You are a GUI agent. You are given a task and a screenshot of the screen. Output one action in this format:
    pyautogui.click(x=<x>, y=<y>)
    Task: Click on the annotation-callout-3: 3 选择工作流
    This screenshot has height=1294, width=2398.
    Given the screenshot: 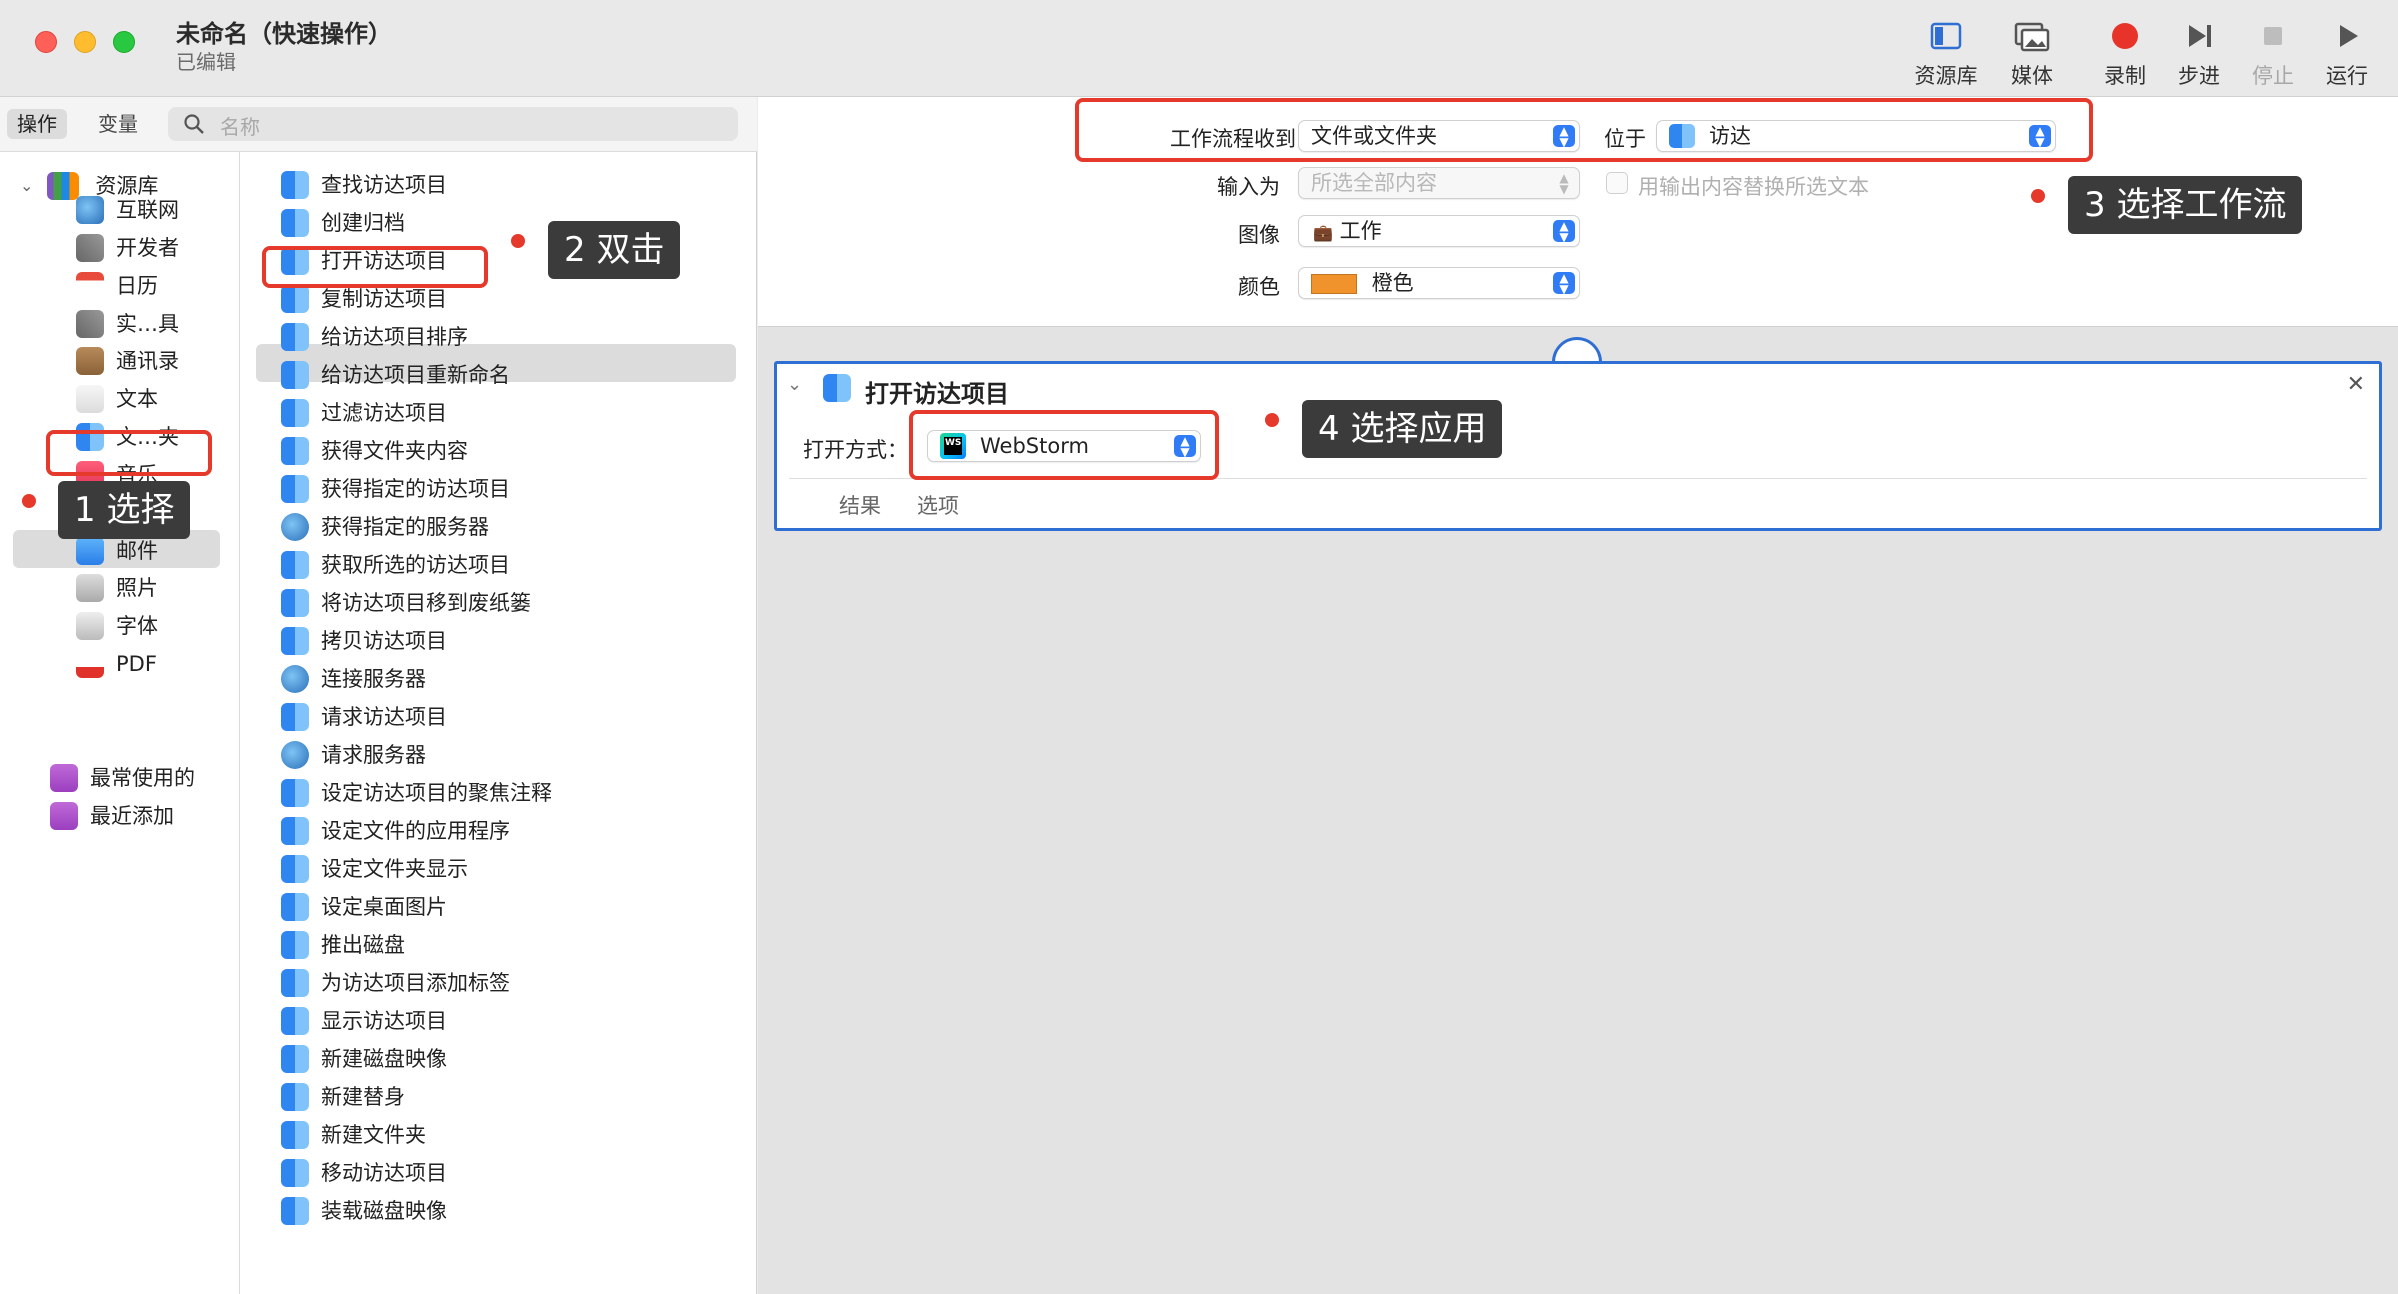 What is the action you would take?
    pyautogui.click(x=2185, y=205)
    